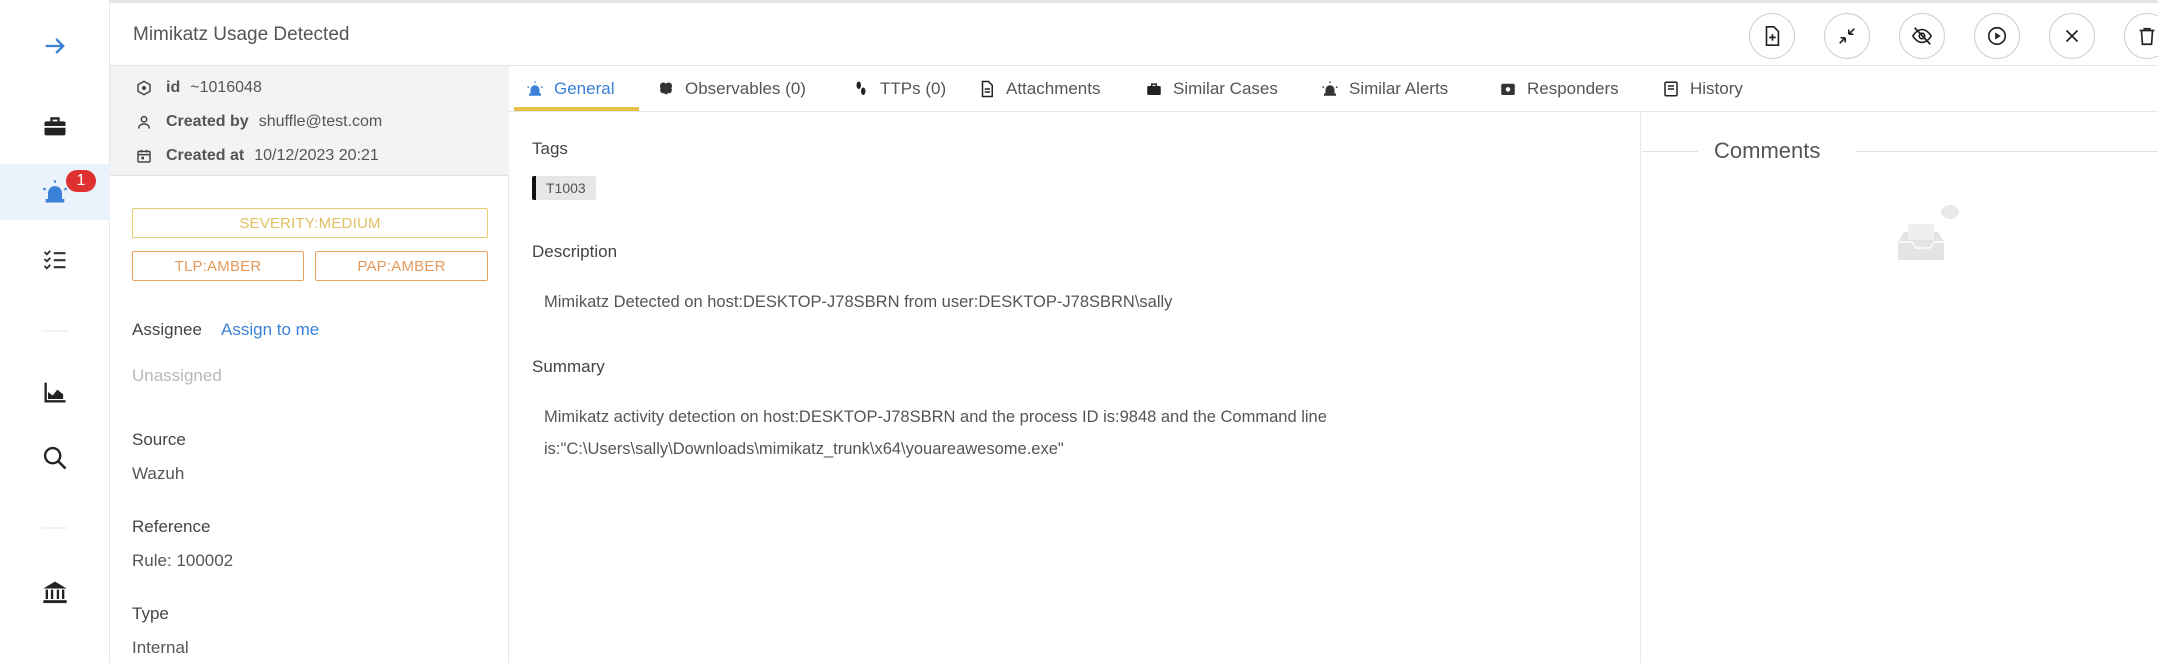 This screenshot has height=663, width=2158. I want to click on active-tab-indicator, so click(576, 109).